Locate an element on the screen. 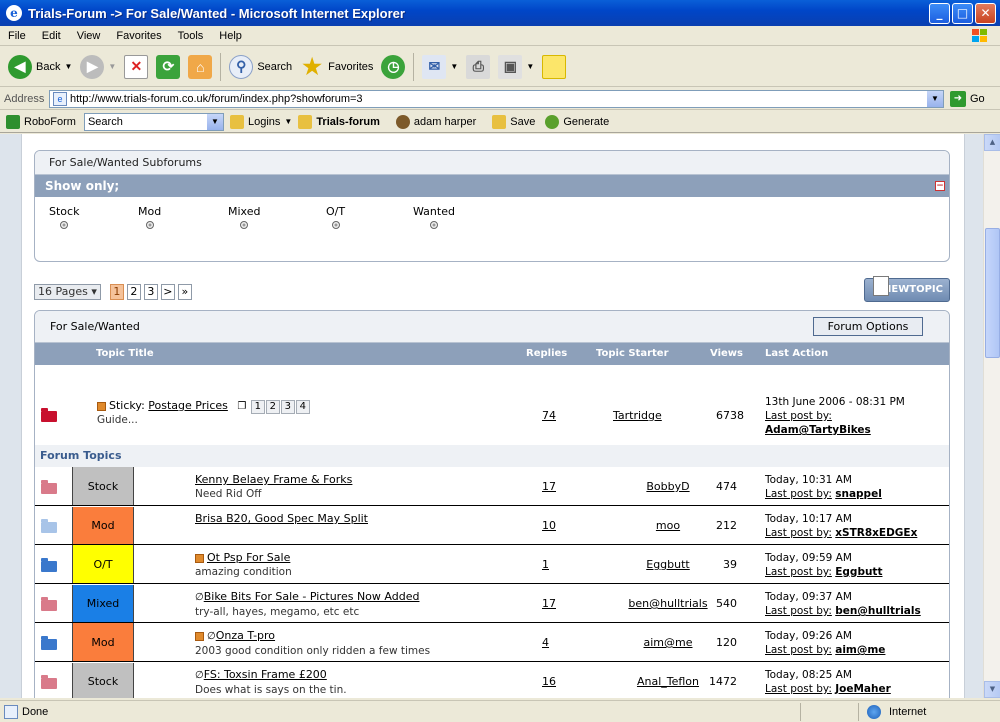  scroll-thumb is located at coordinates (992, 293).